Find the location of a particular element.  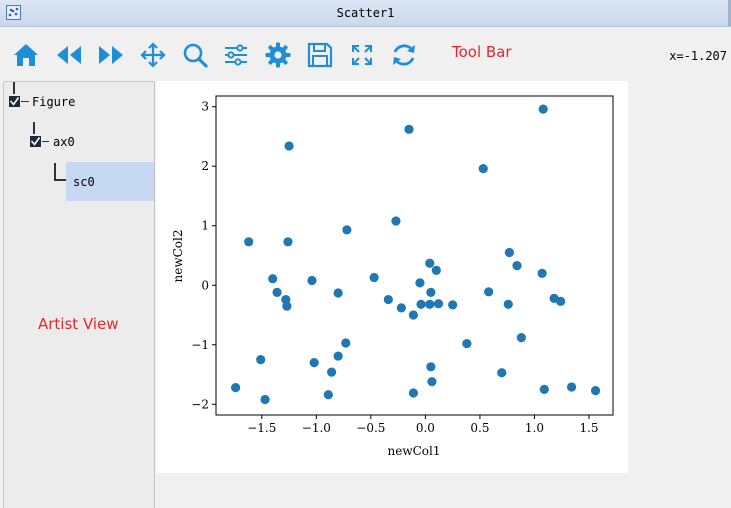

x-axis: −1.5 −1.0 −0.5 0.0 0.5 1.0 1.5 is located at coordinates (423, 425).